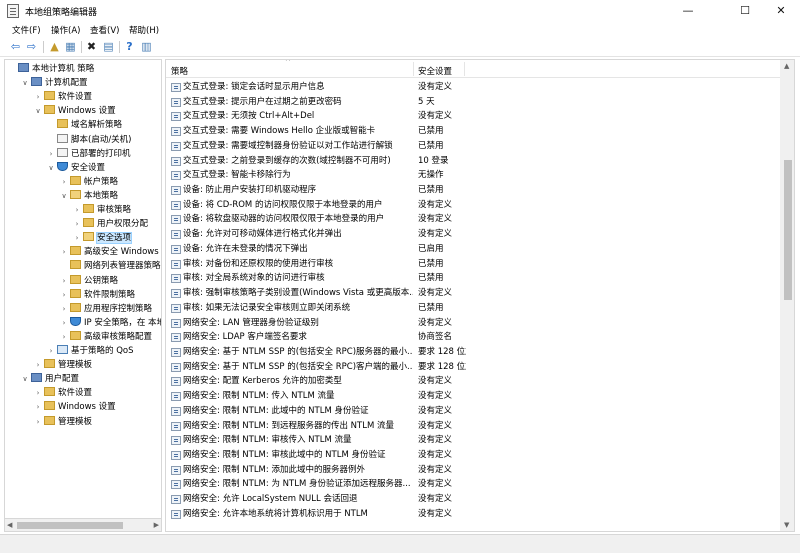 Image resolution: width=800 pixels, height=553 pixels. I want to click on policy-row: 审核: 对备份和还原权限的使用进行审核 已禁用, so click(473, 264).